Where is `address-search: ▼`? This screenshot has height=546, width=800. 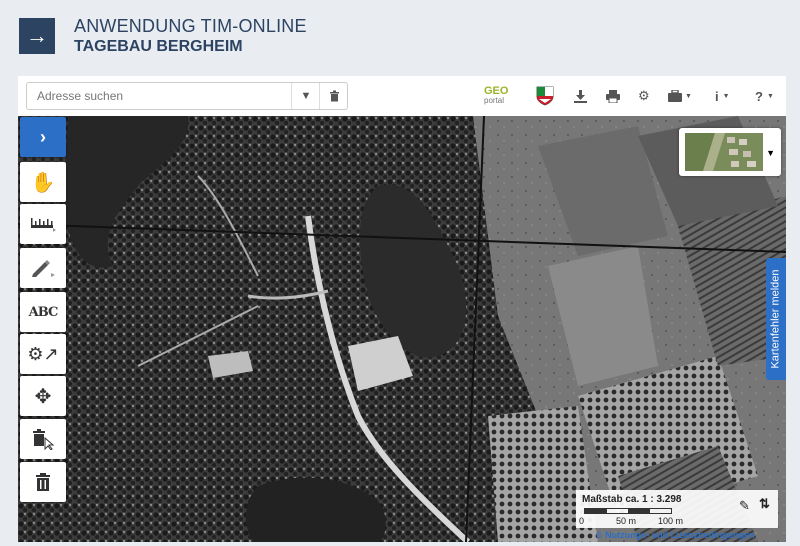
address-search: ▼ is located at coordinates (187, 96).